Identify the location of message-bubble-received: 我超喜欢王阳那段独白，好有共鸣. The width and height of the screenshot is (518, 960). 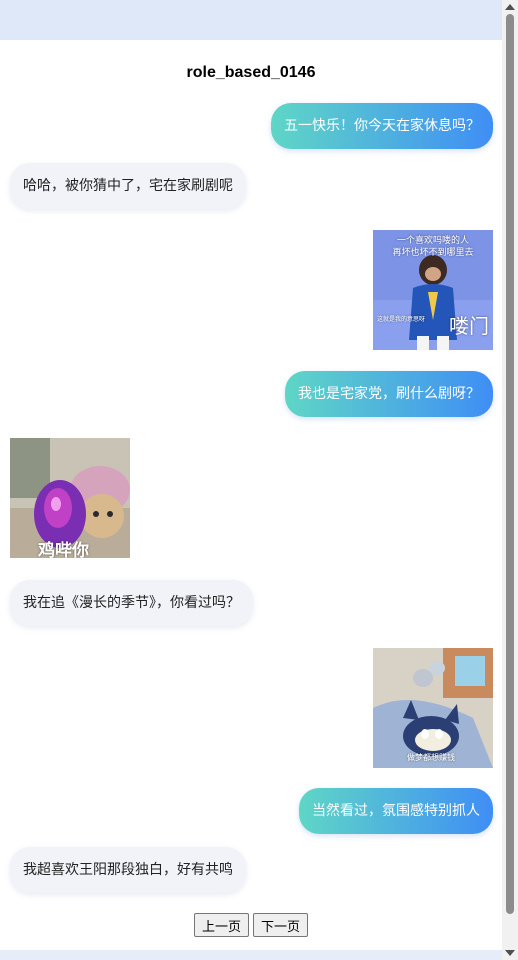
(128, 870).